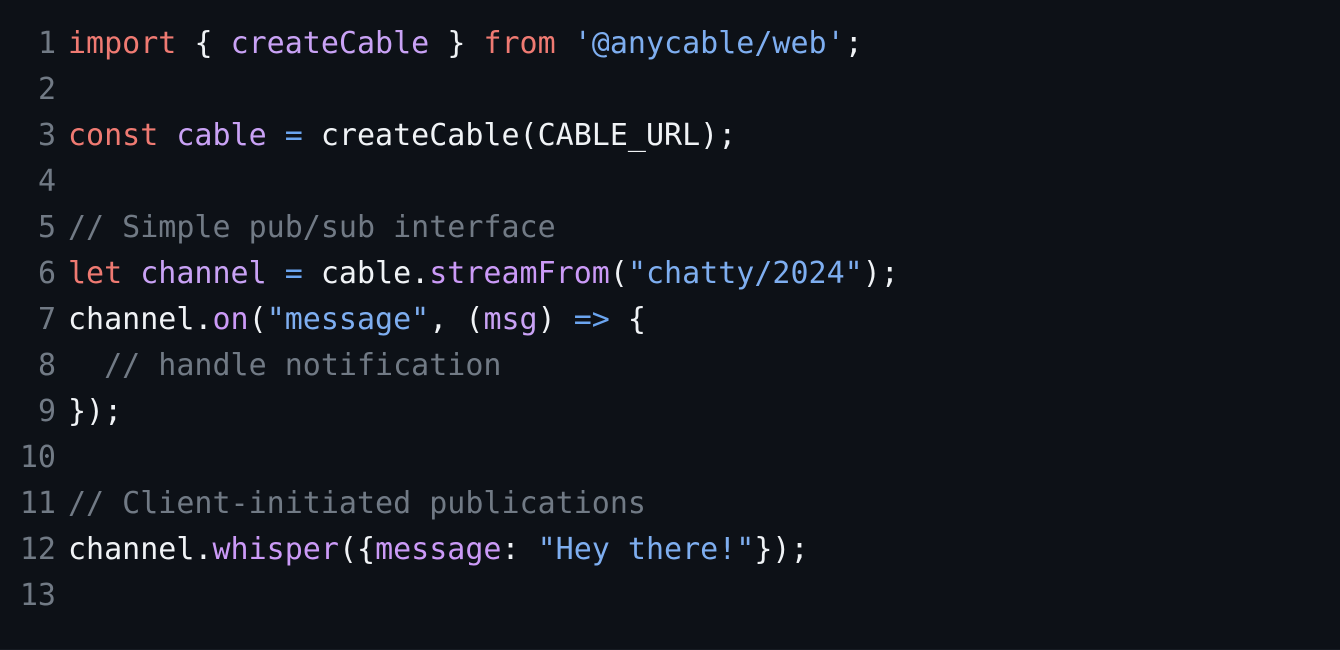 This screenshot has width=1340, height=650. I want to click on code-token-function: streamFrom, so click(519, 273).